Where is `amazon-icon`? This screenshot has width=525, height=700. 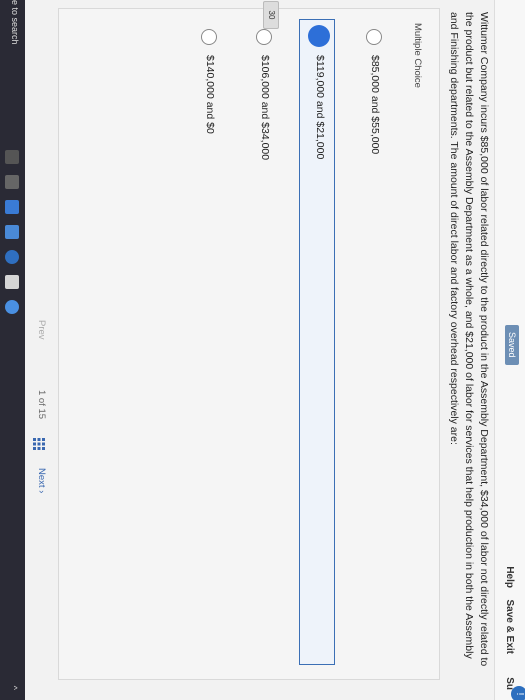
amazon-icon is located at coordinates (12, 282).